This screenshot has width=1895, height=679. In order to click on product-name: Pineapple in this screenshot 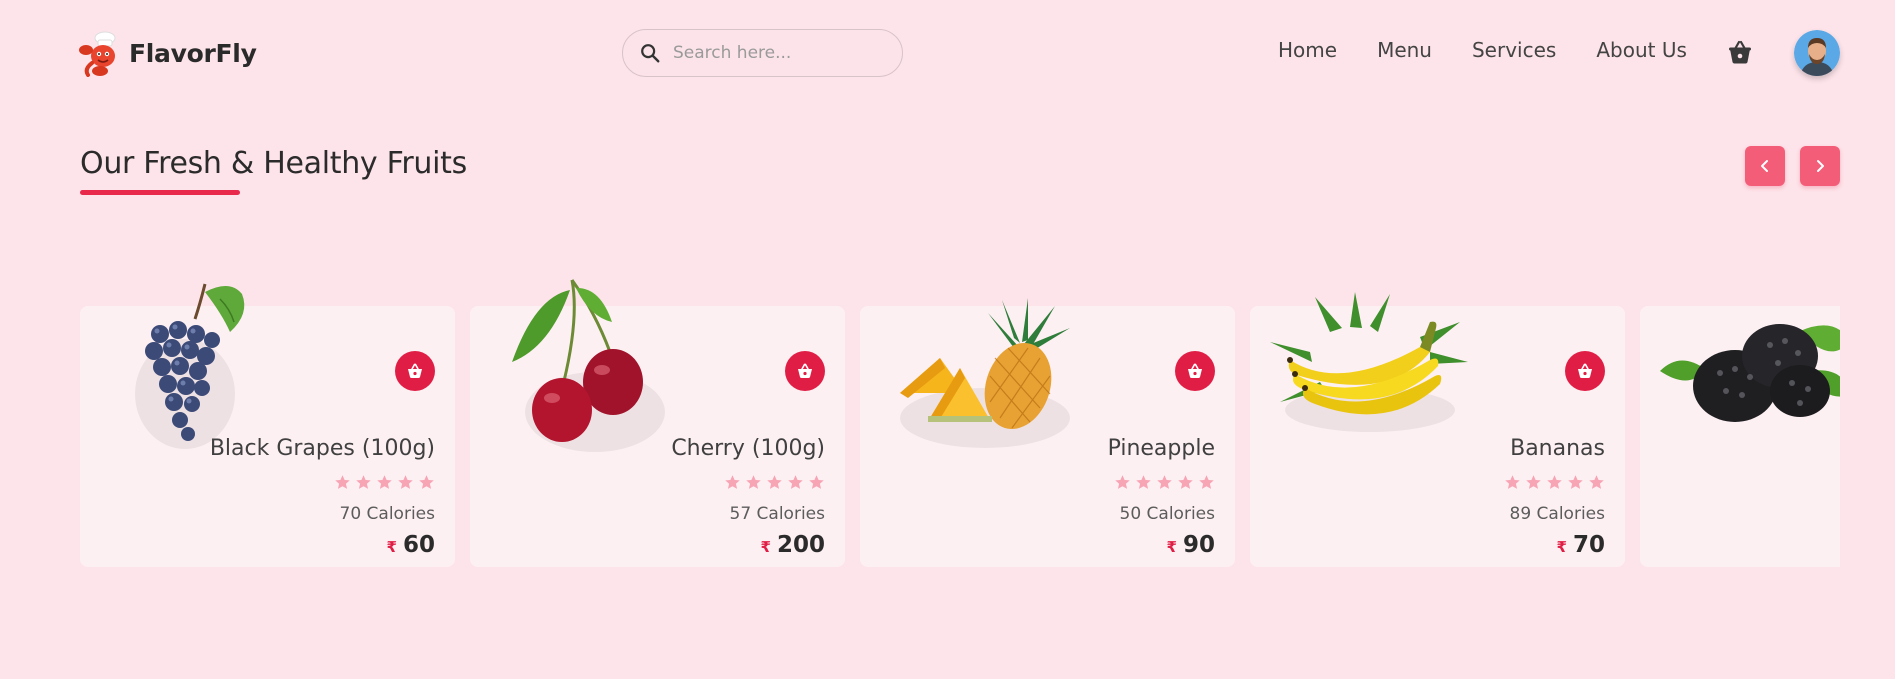, I will do `click(1161, 448)`.